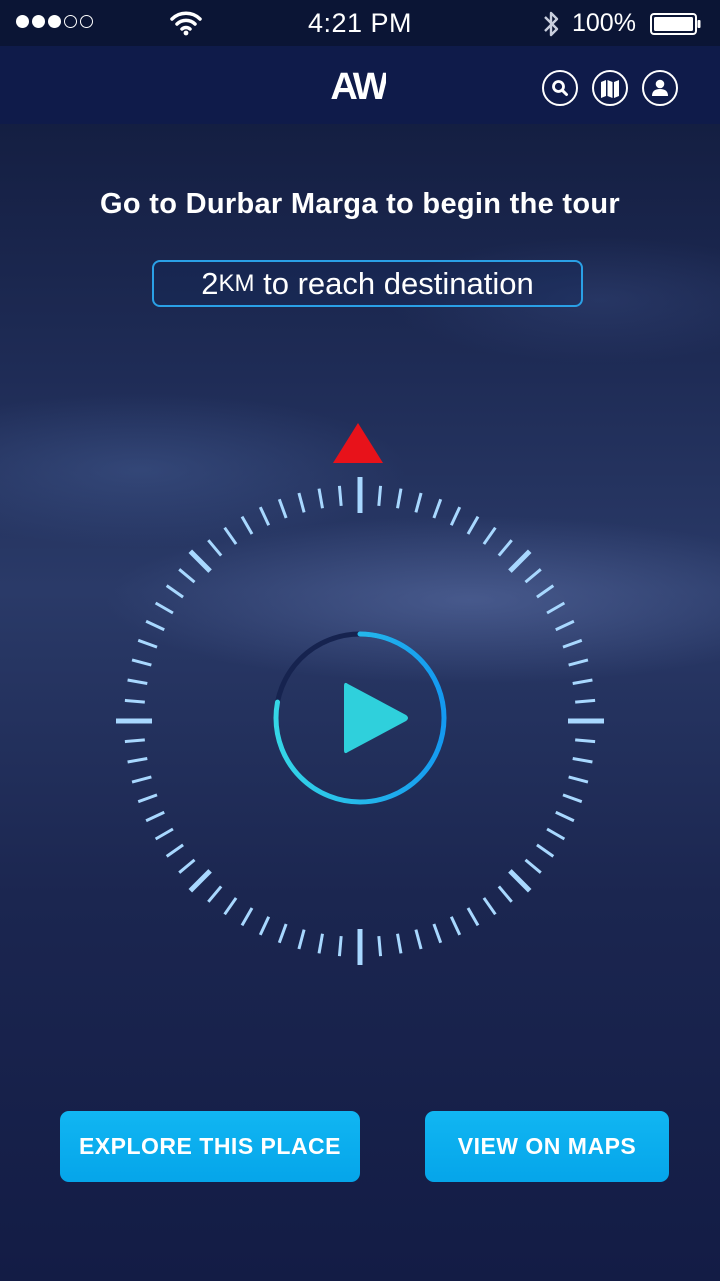 This screenshot has height=1281, width=720. Describe the element at coordinates (394, 283) in the screenshot. I see `distance-text: to reach destination` at that location.